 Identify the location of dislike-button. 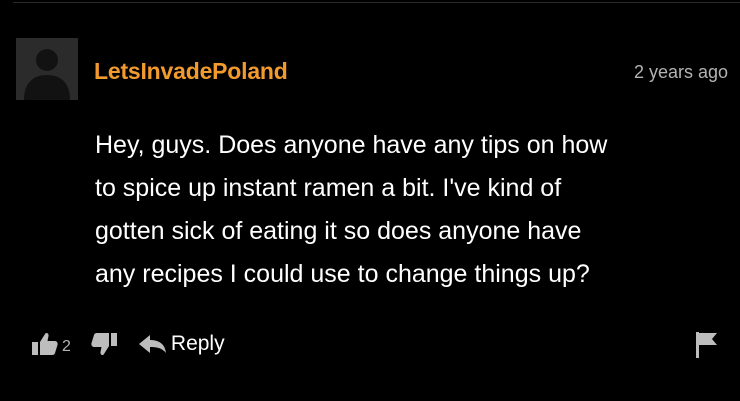
(104, 344).